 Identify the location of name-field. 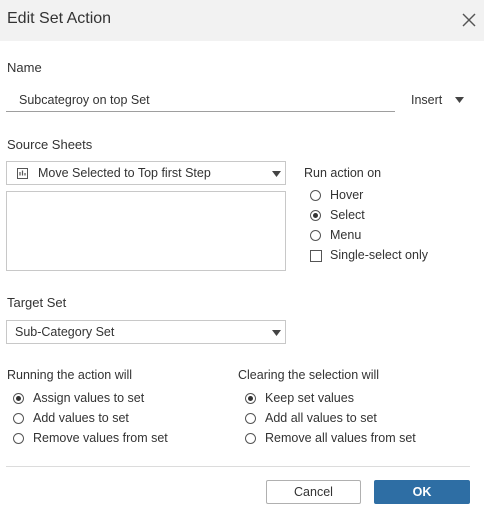
(200, 100).